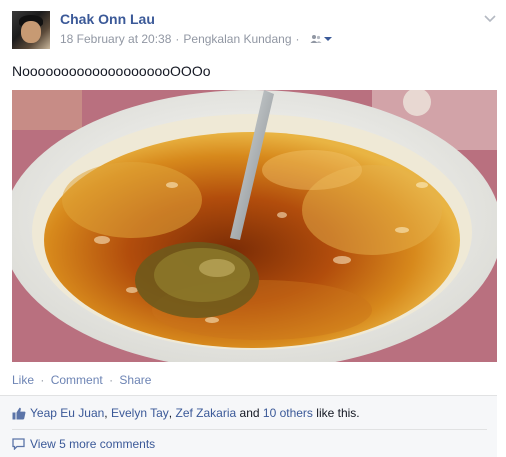 This screenshot has width=506, height=457. What do you see at coordinates (140, 413) in the screenshot?
I see `liker-link: Evelyn Tay` at bounding box center [140, 413].